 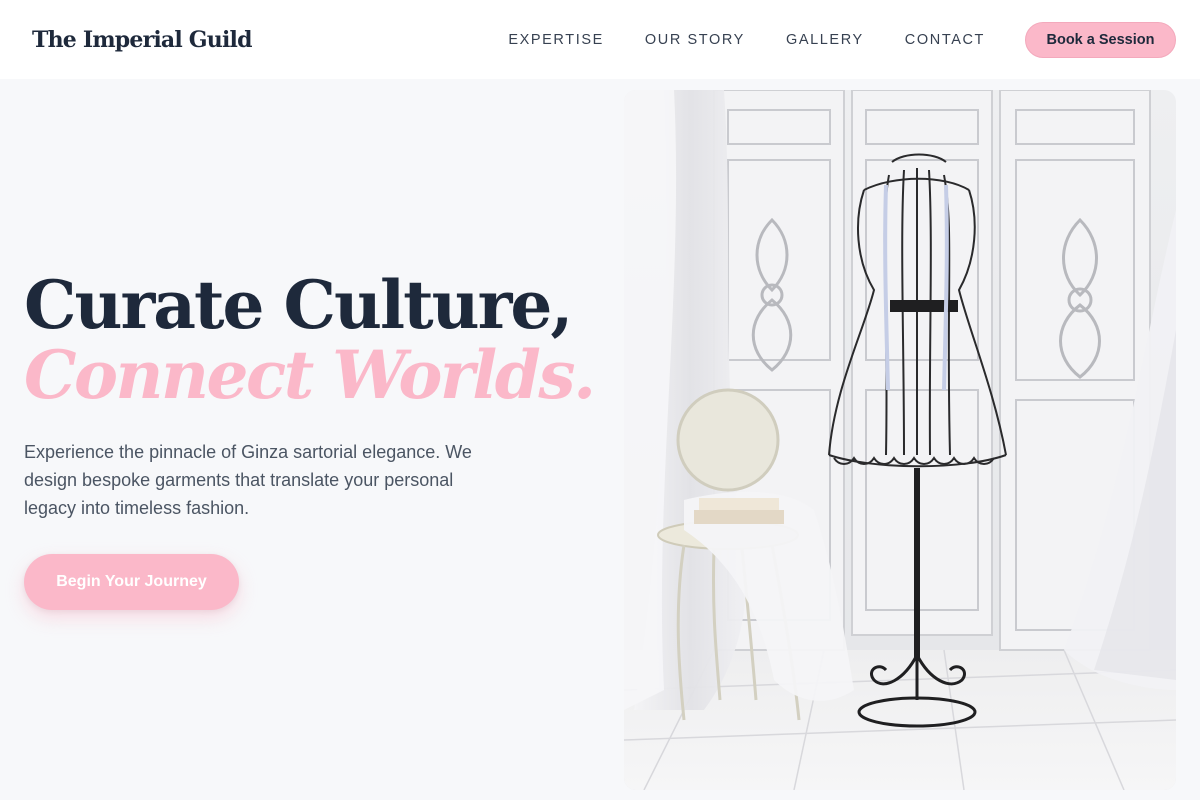 I want to click on nav-link-contact: CONTACT, so click(x=945, y=40).